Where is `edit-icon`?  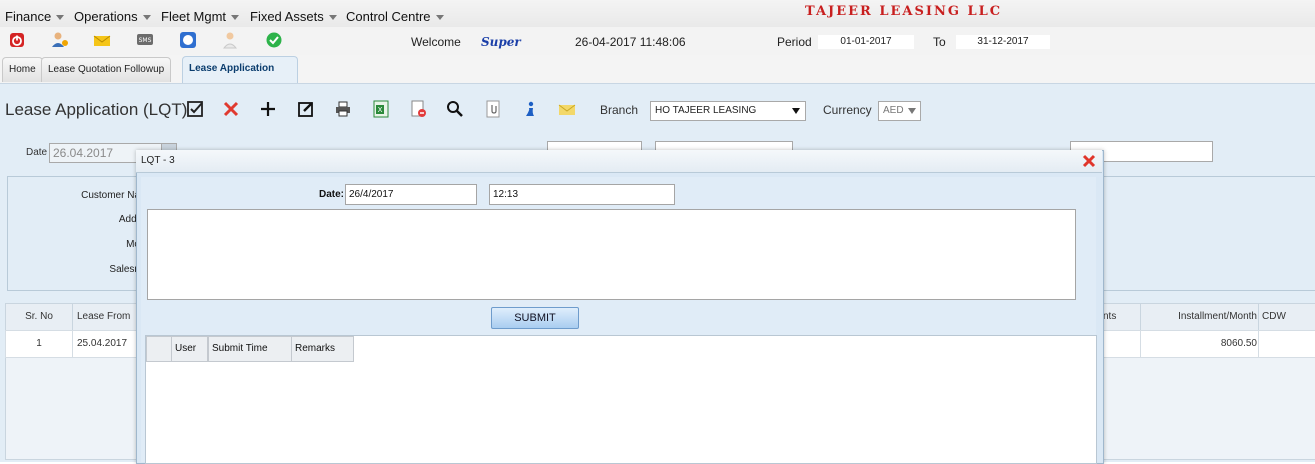 edit-icon is located at coordinates (306, 109).